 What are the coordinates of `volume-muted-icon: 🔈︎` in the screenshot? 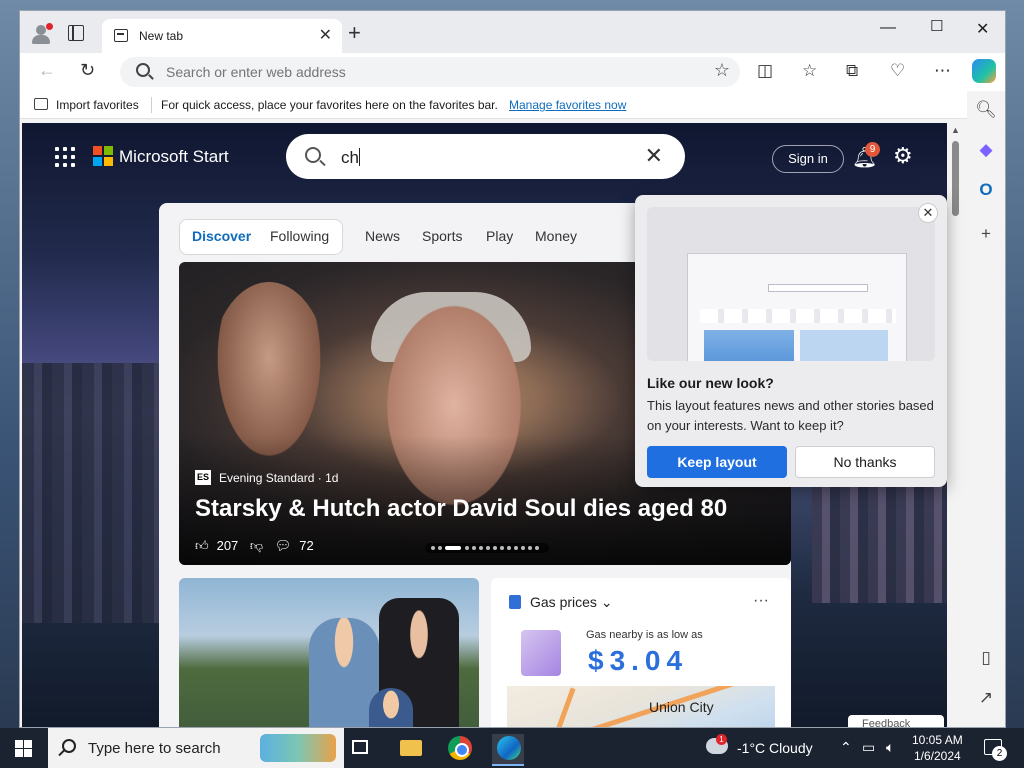 It's located at (890, 747).